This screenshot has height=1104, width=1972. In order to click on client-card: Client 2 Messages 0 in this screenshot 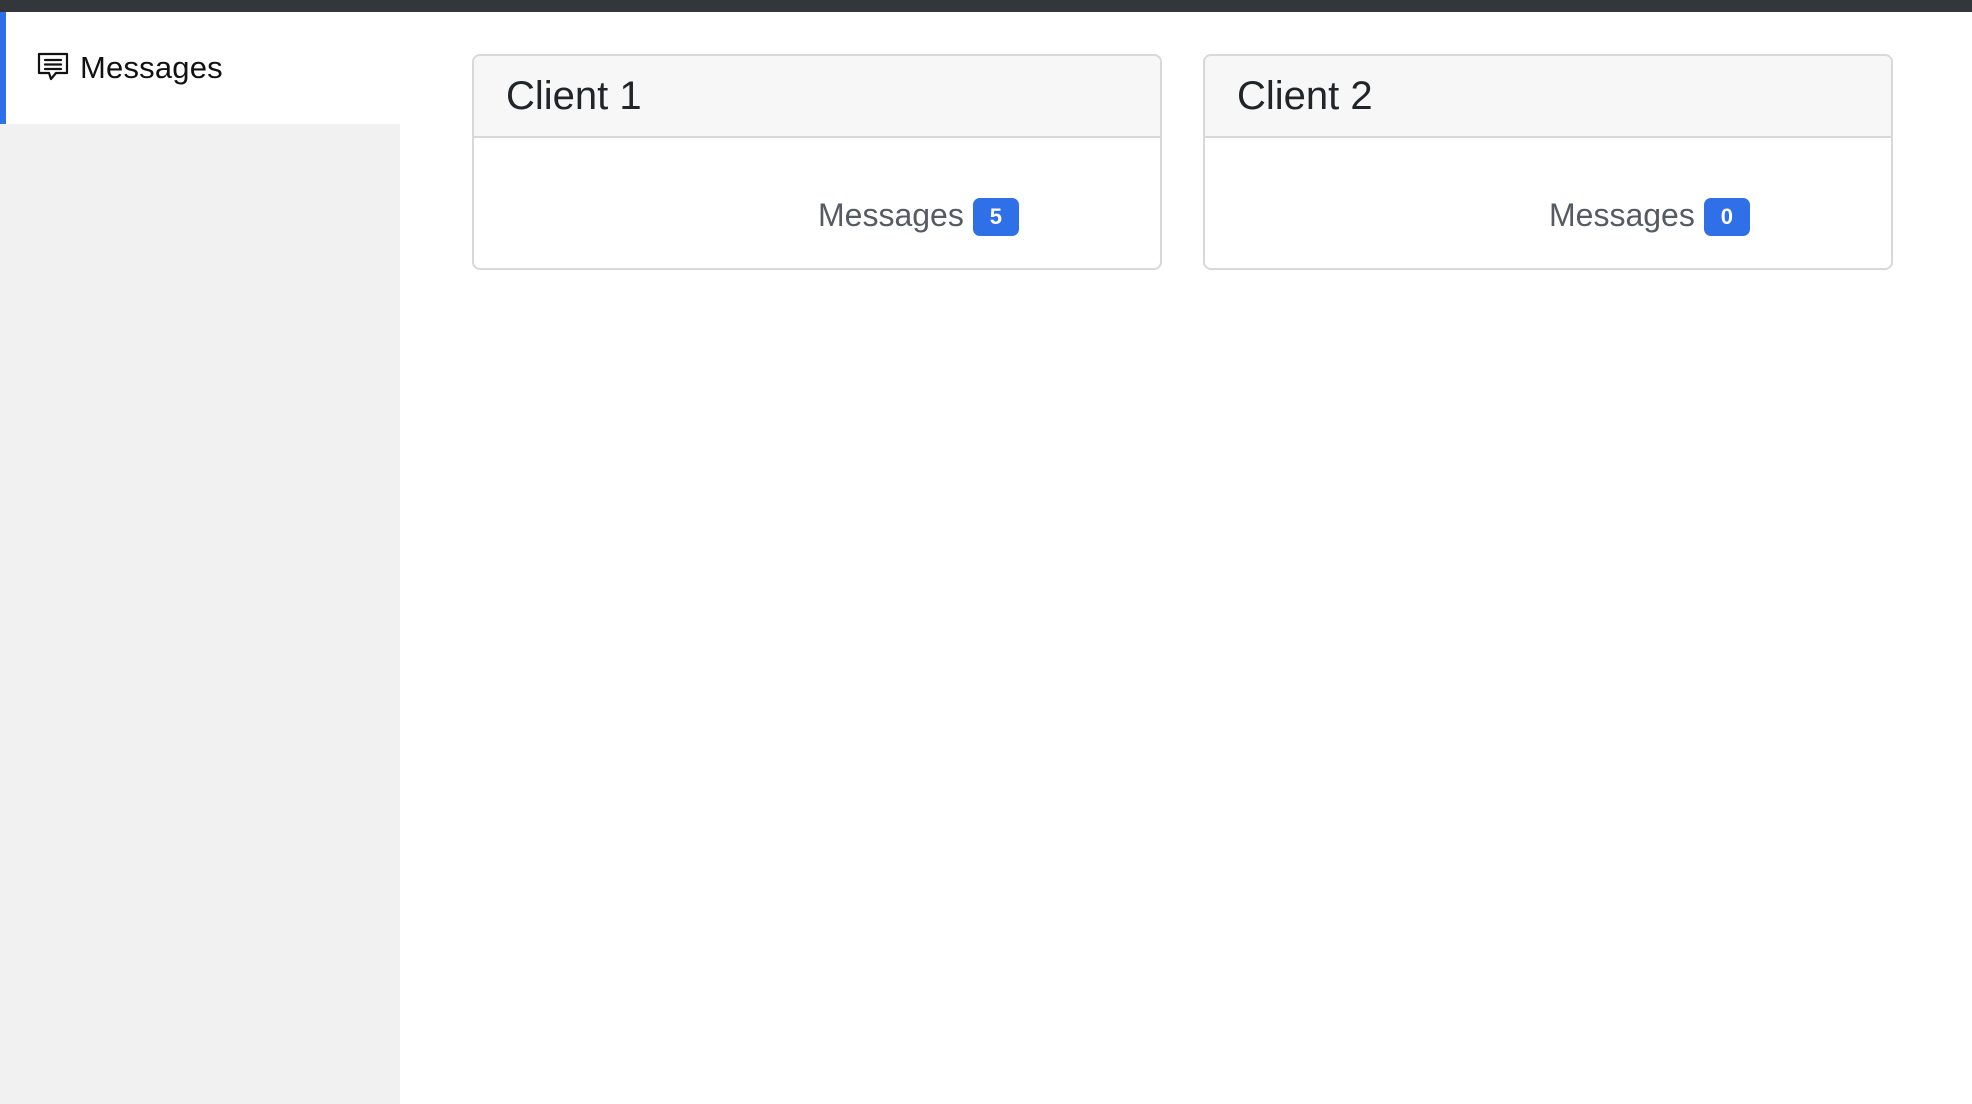, I will do `click(1548, 162)`.